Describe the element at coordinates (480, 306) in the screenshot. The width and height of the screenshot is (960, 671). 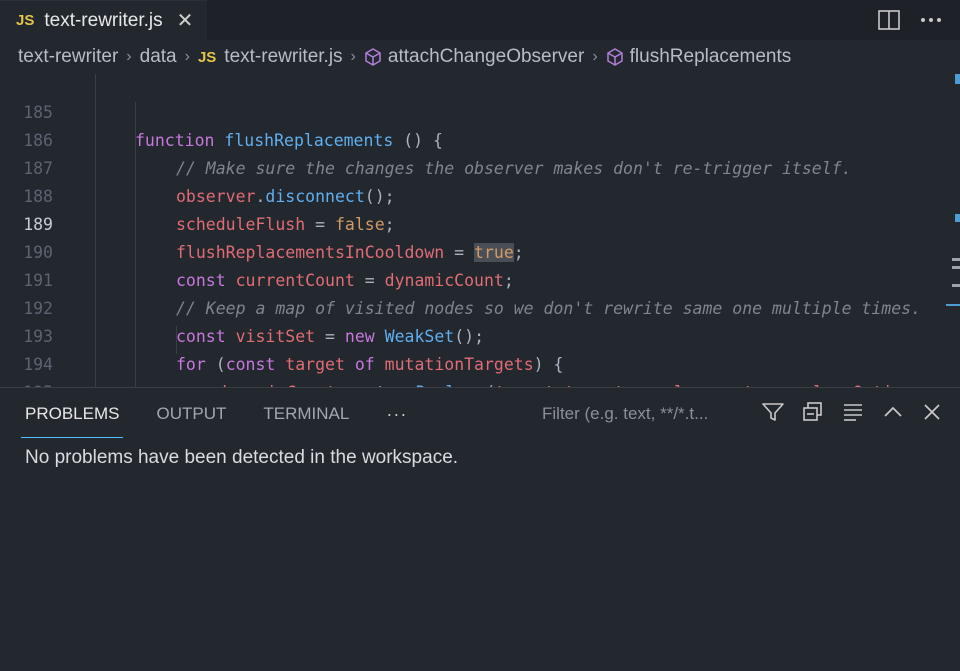
I see `code-line-192: 192 const visitSet = new WeakSet();` at that location.